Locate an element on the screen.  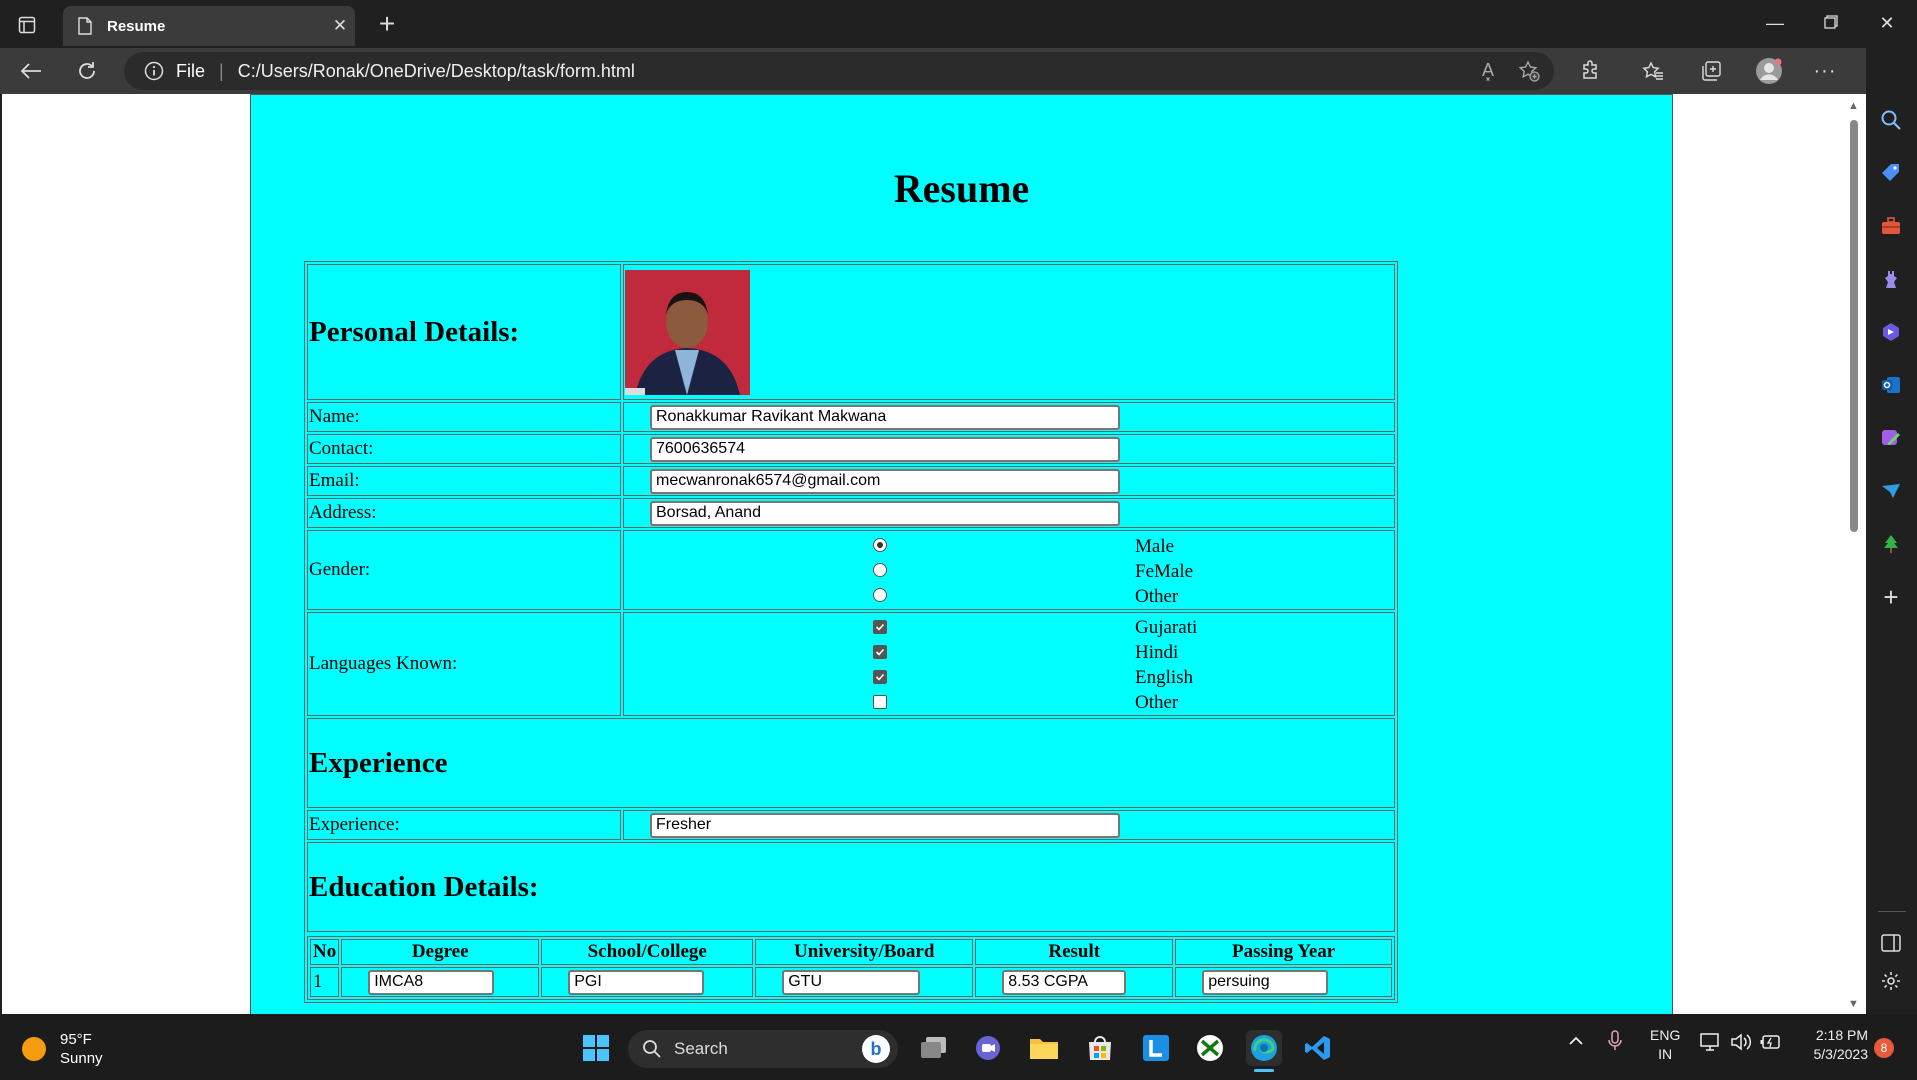
tab-resume: Resume ✕ is located at coordinates (209, 26).